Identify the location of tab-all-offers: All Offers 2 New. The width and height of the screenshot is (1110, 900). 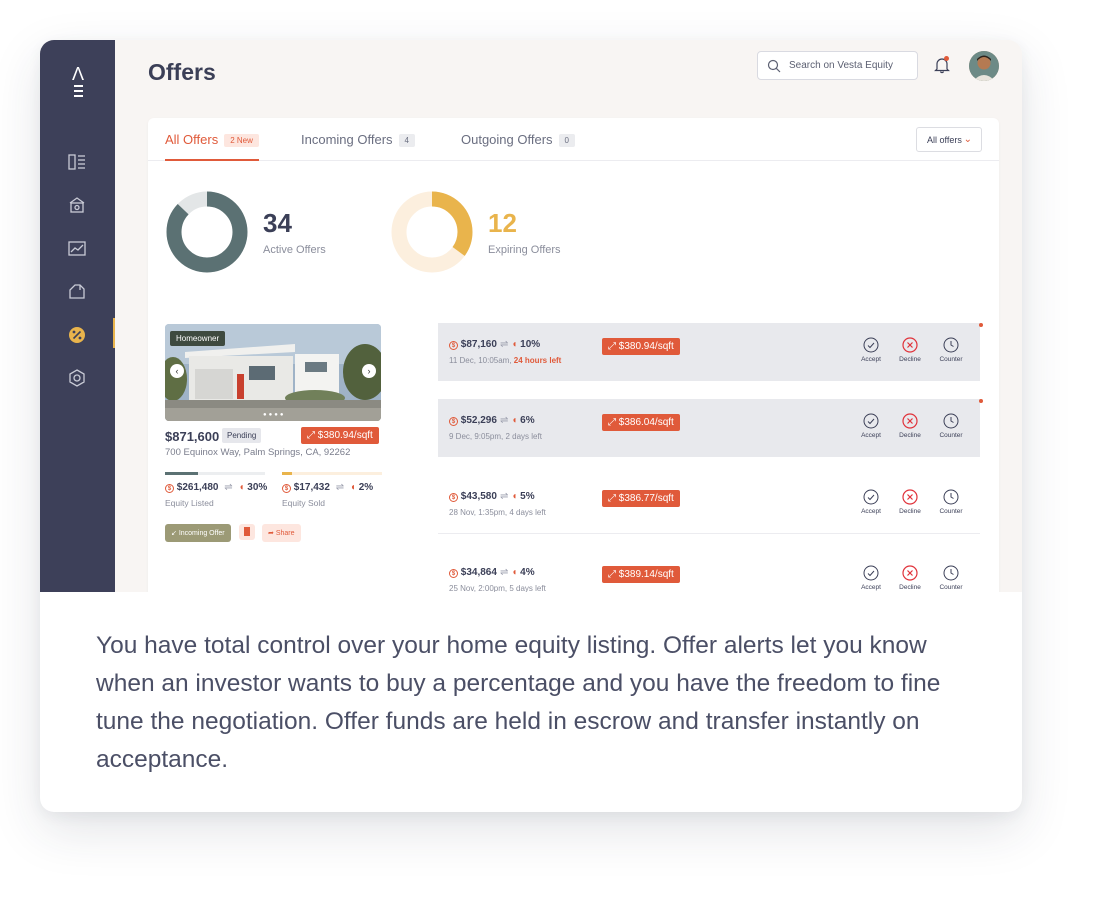
(212, 146).